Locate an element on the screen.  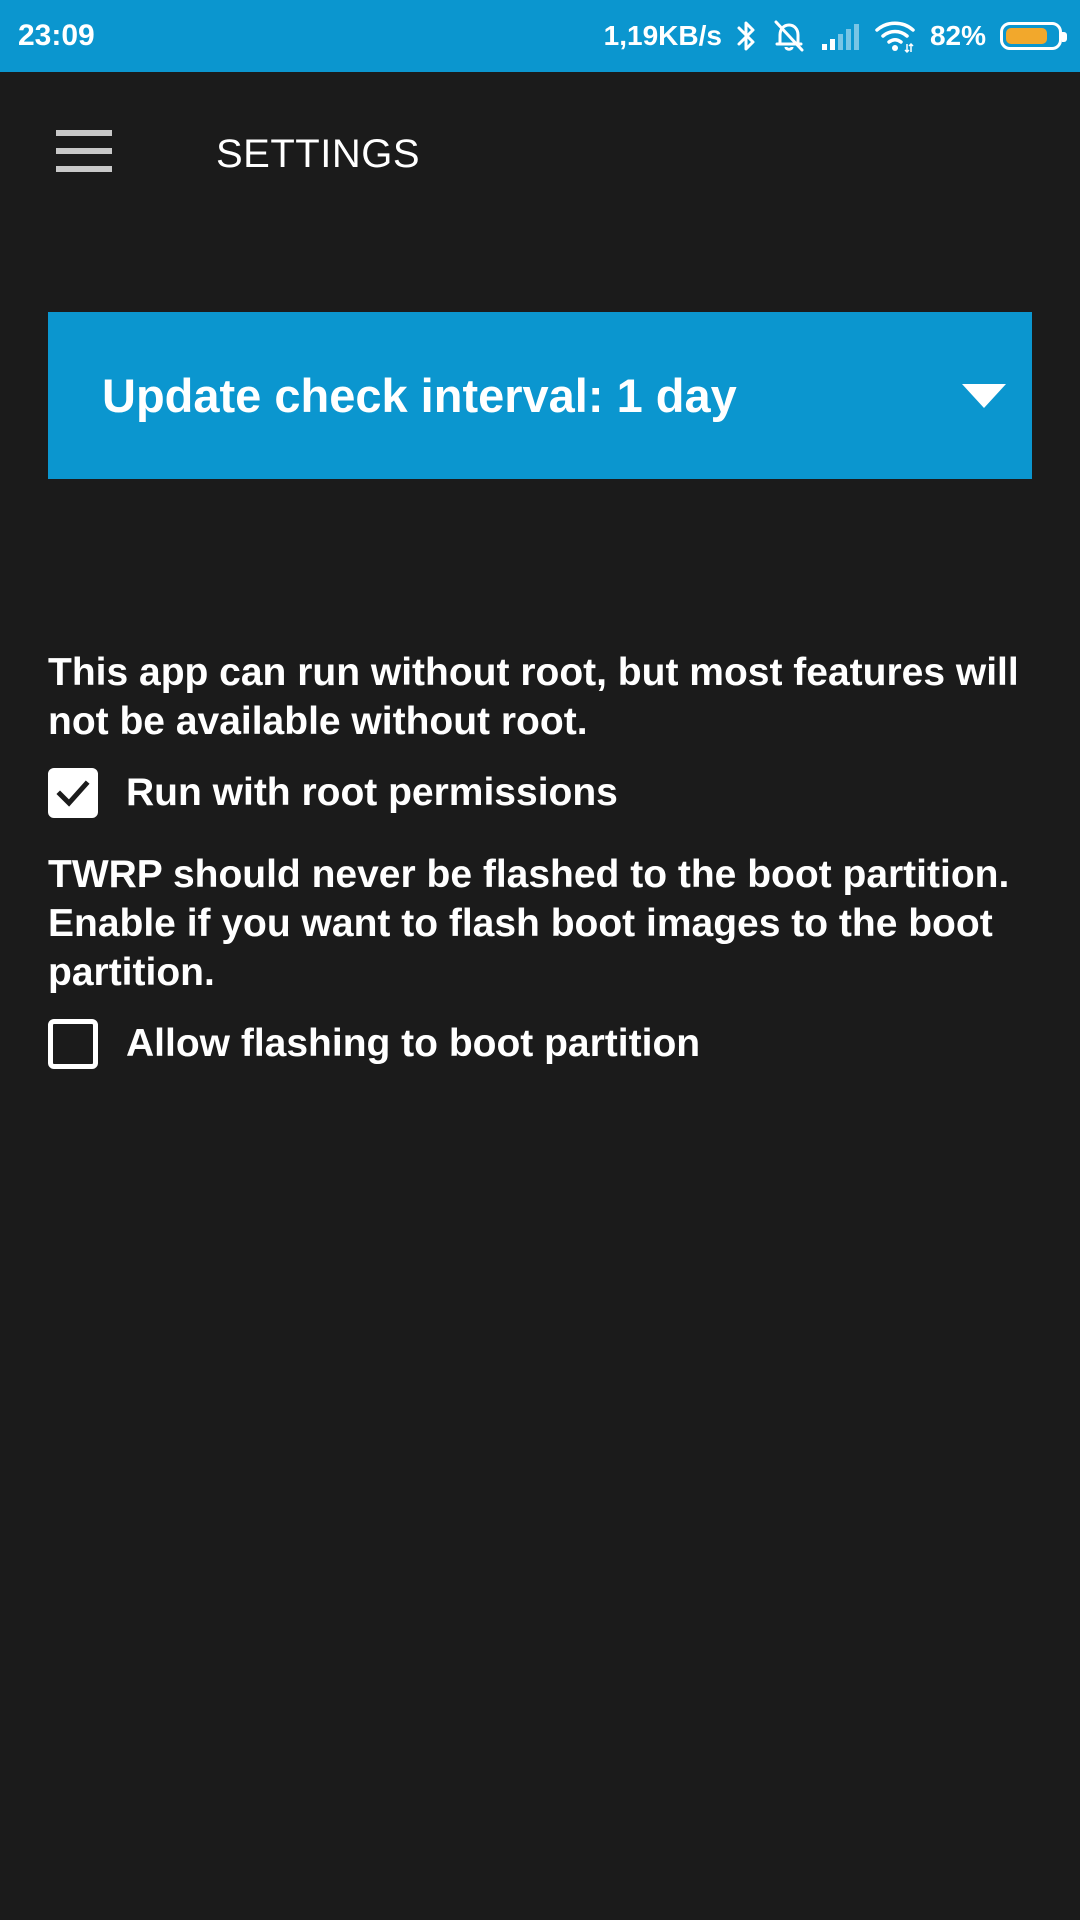
status-time: 23:09 is located at coordinates (56, 35).